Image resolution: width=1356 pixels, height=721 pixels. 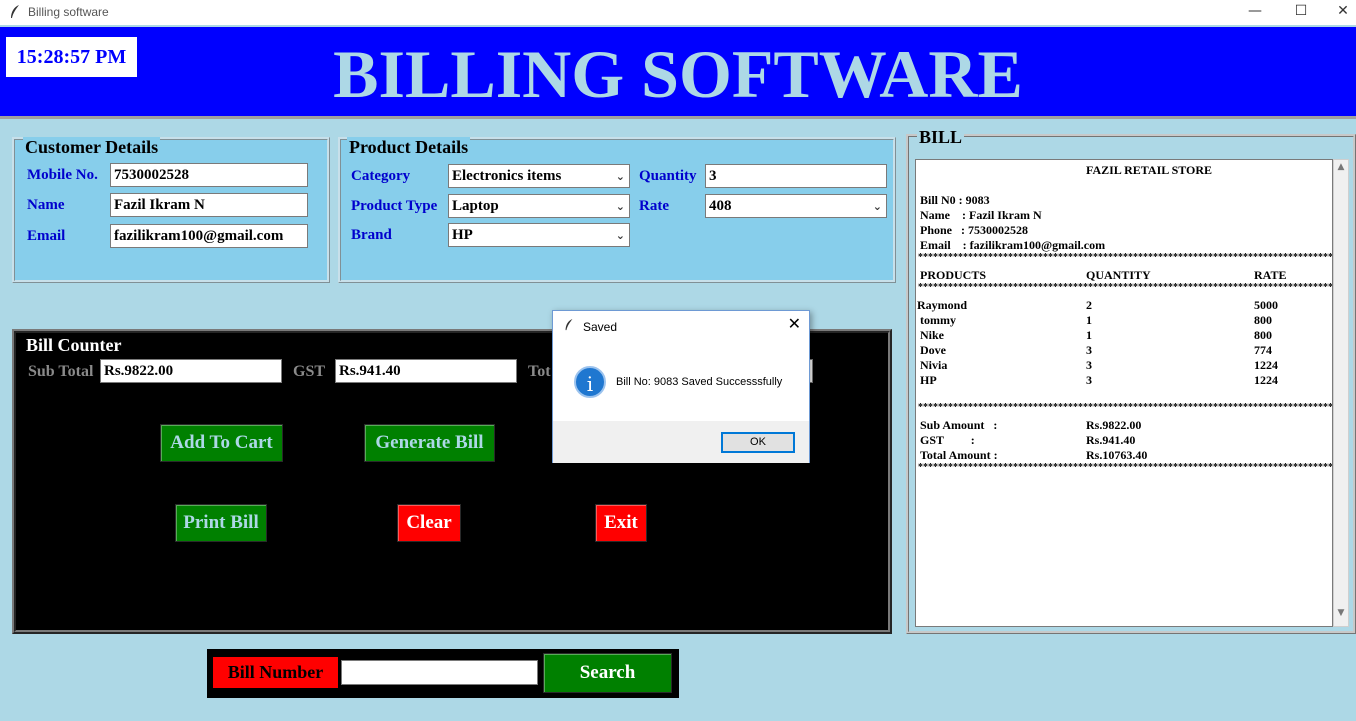 What do you see at coordinates (974, 230) in the screenshot?
I see `bill-phone-line: Phone : 7530002528` at bounding box center [974, 230].